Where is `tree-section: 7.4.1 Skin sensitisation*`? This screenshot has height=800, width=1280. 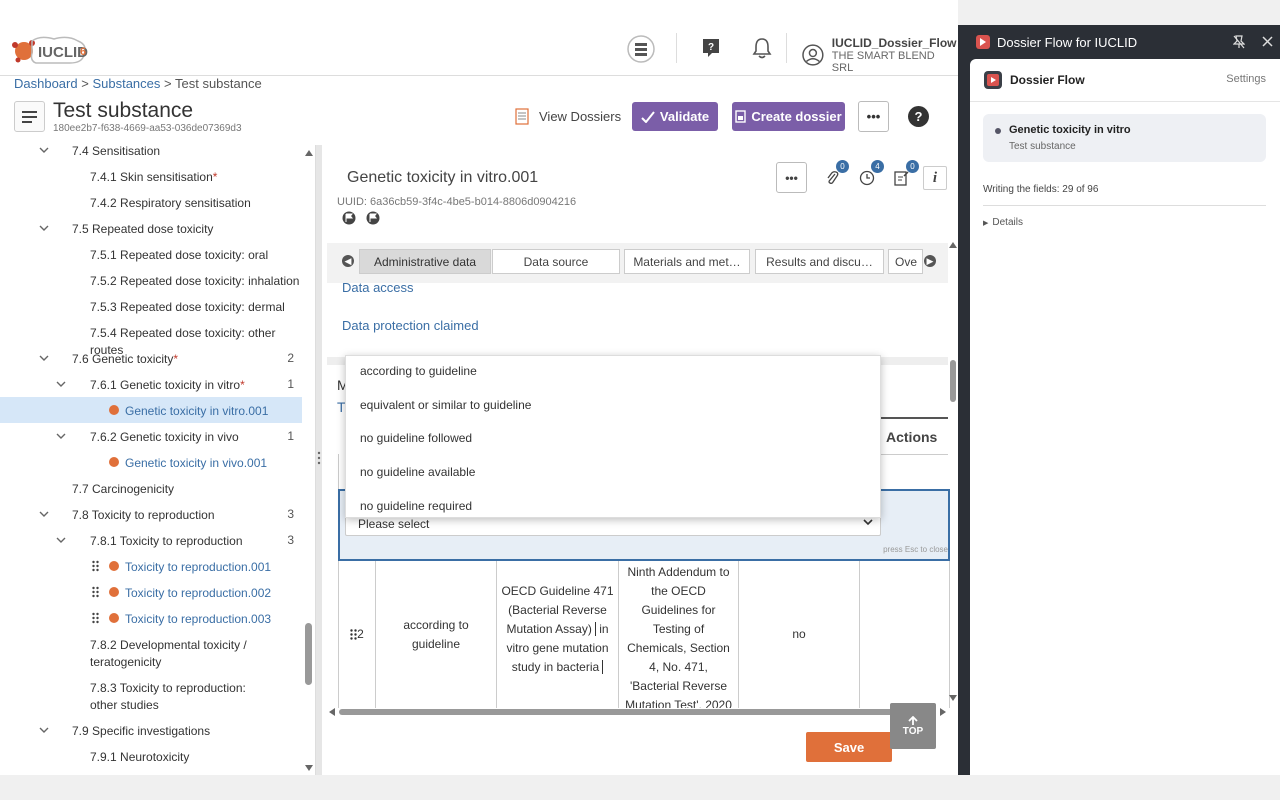
tree-section: 7.4.1 Skin sensitisation* is located at coordinates (151, 176).